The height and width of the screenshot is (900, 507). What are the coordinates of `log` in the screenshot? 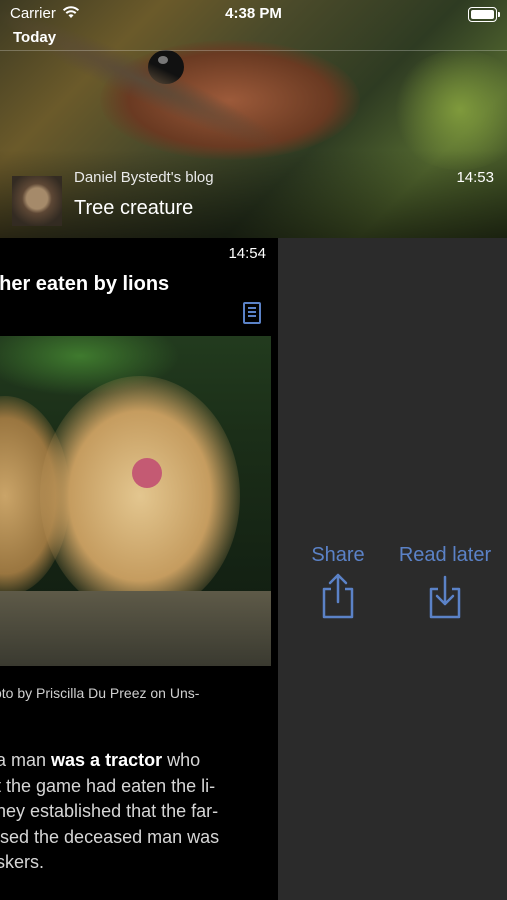 It's located at (135, 628).